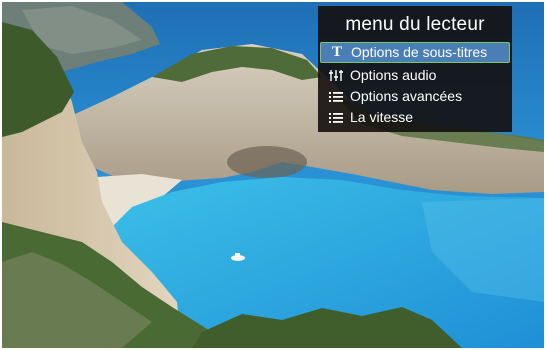 This screenshot has width=546, height=350. I want to click on menu-item-label: La vitesse, so click(382, 117).